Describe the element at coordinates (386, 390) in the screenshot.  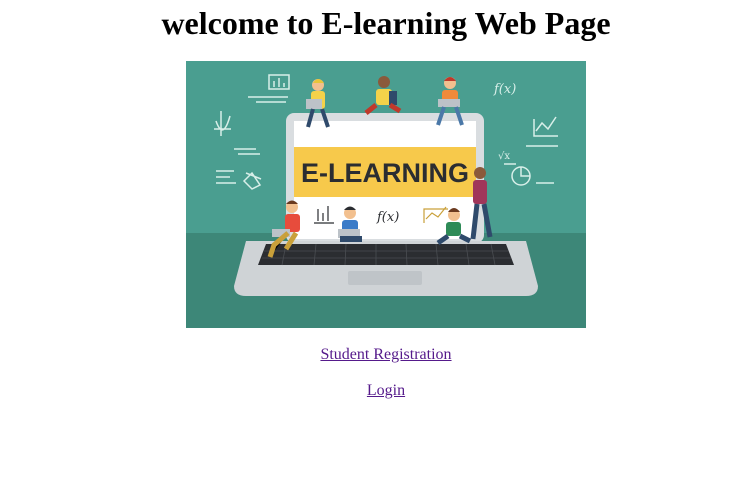
I see `login-link: Login` at that location.